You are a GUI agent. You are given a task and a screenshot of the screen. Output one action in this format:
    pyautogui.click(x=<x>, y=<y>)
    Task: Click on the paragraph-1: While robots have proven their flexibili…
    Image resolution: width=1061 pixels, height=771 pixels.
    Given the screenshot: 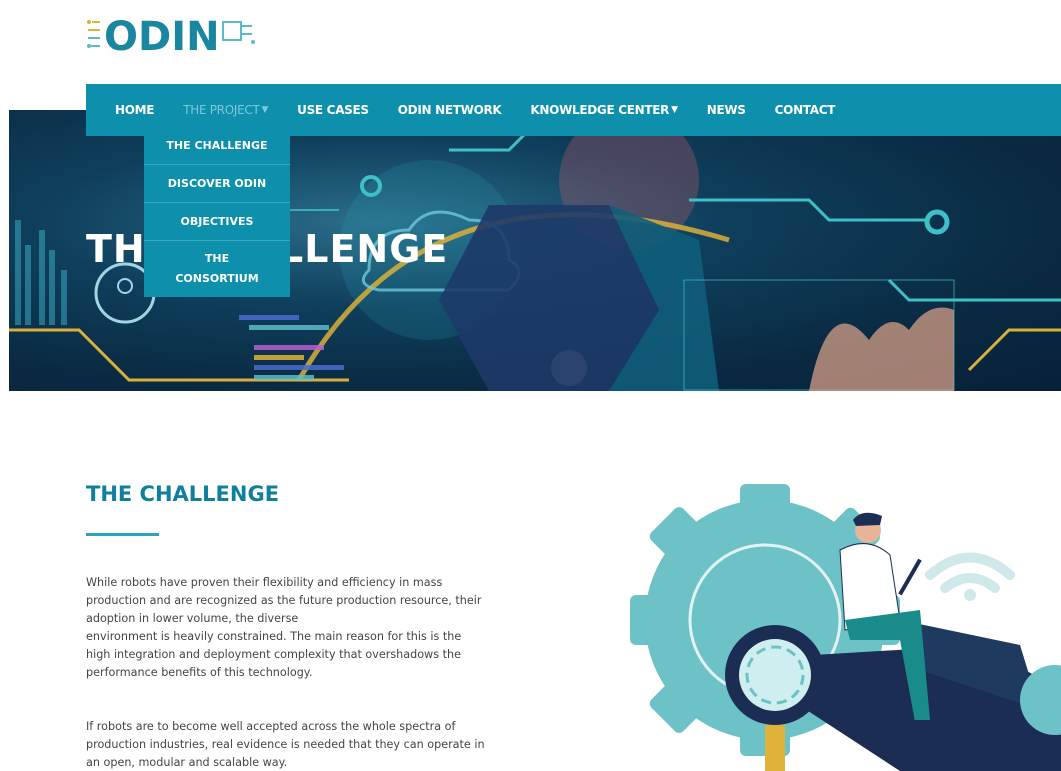 What is the action you would take?
    pyautogui.click(x=283, y=628)
    